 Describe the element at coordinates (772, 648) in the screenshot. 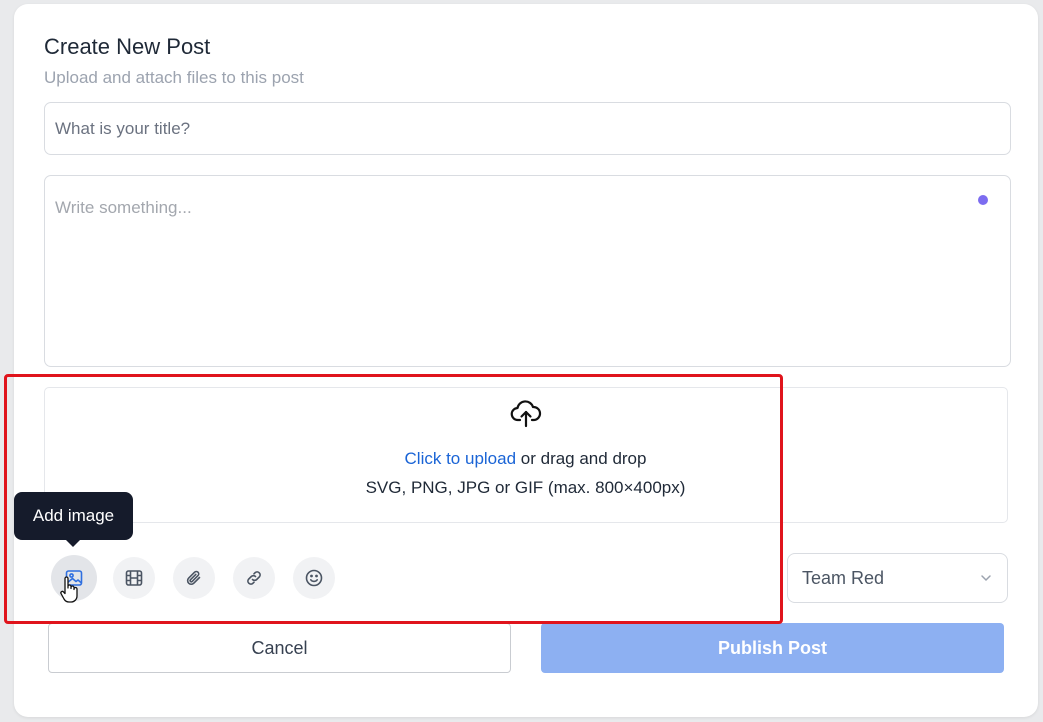

I see `publish-post-button: Publish Post` at that location.